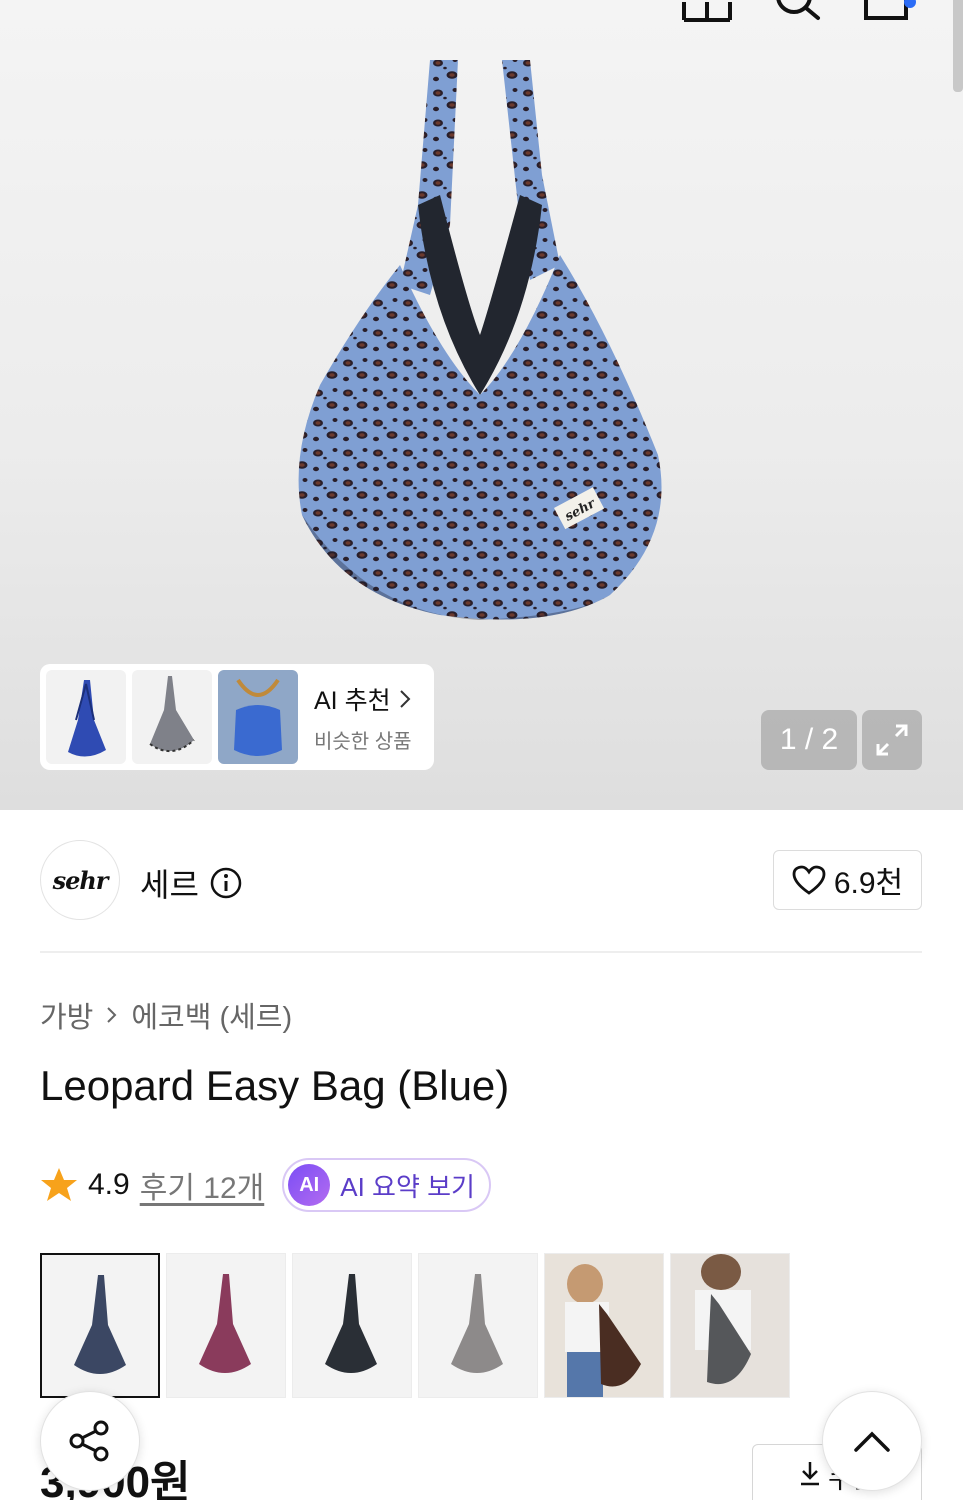 This screenshot has width=963, height=1500. I want to click on expand-icon, so click(892, 740).